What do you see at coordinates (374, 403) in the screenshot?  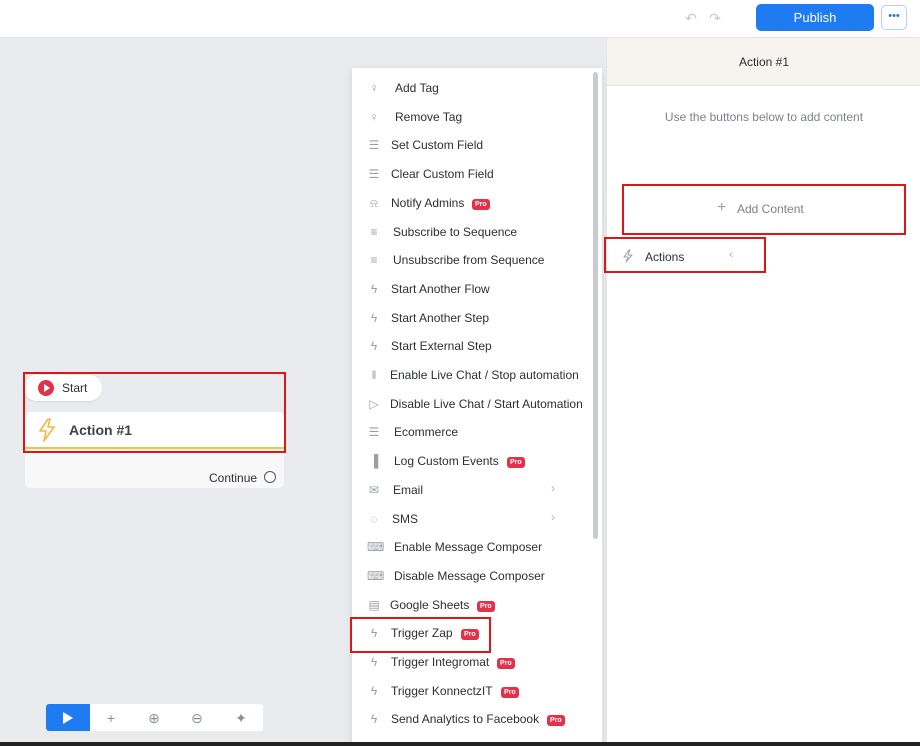 I see `play-outline-icon: ▷` at bounding box center [374, 403].